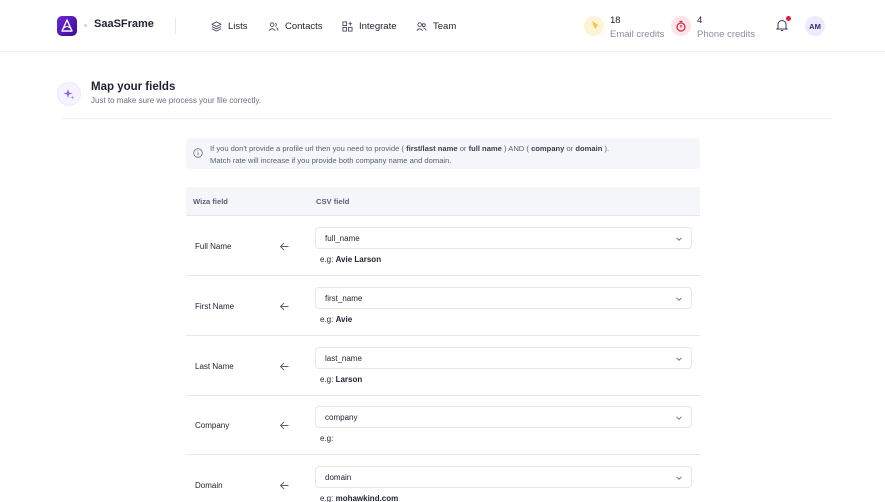 This screenshot has width=885, height=502. I want to click on example-text: Larson, so click(349, 379).